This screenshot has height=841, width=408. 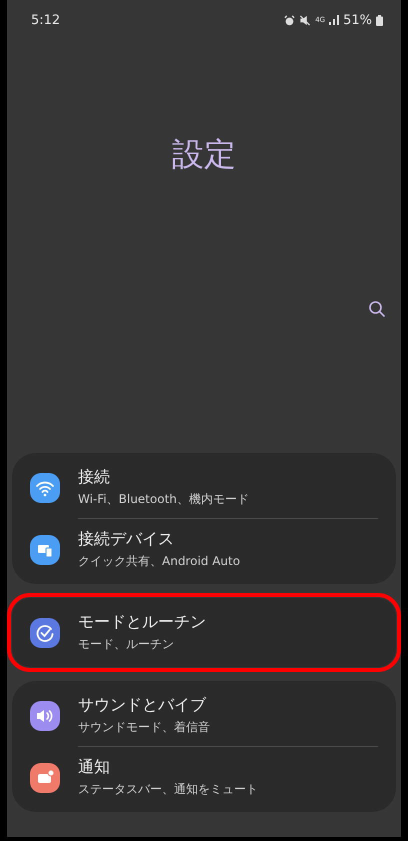 I want to click on status-time: 5:12, so click(x=45, y=20).